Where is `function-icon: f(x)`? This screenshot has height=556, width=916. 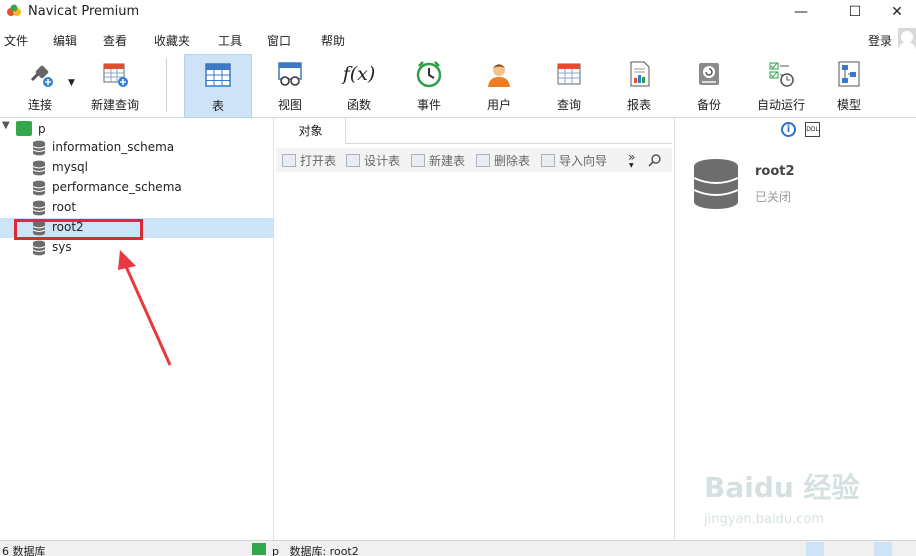 function-icon: f(x) is located at coordinates (359, 74).